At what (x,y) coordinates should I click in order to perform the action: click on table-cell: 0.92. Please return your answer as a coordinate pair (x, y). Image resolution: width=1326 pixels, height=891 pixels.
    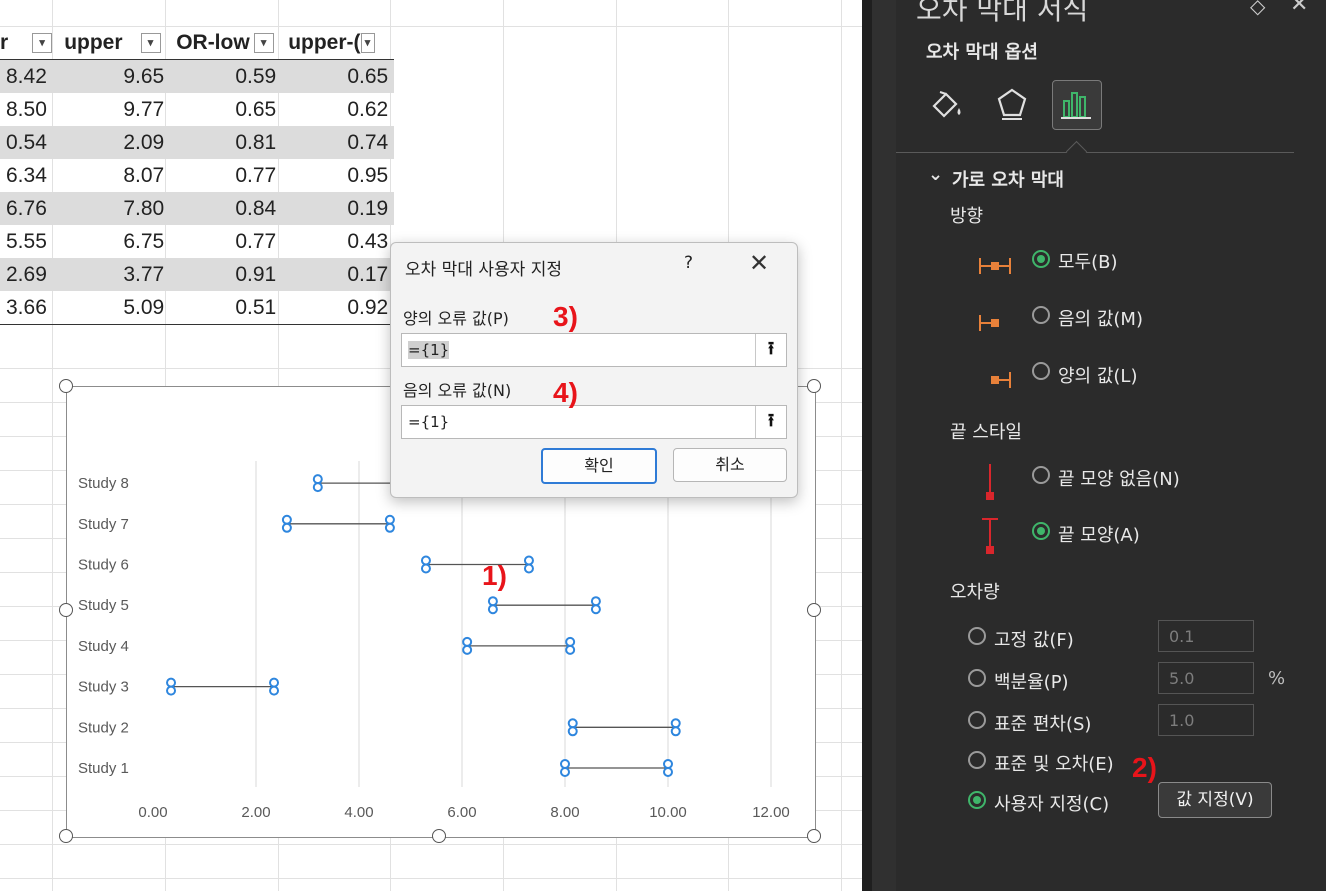
    Looking at the image, I should click on (338, 308).